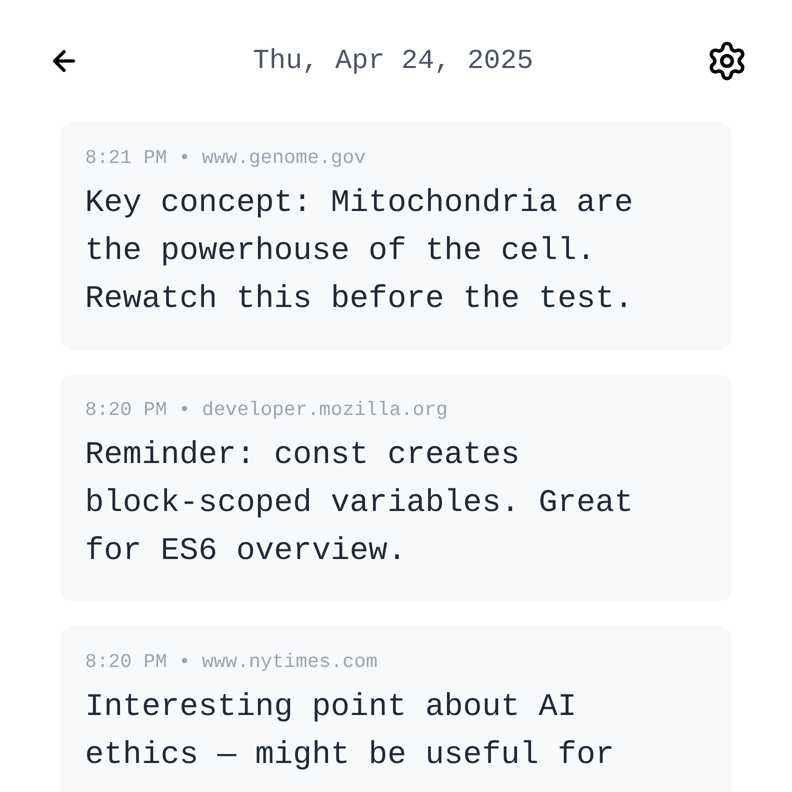 Image resolution: width=792 pixels, height=792 pixels. What do you see at coordinates (226, 158) in the screenshot?
I see `note-meta: 8:21 PM • www.genome.gov` at bounding box center [226, 158].